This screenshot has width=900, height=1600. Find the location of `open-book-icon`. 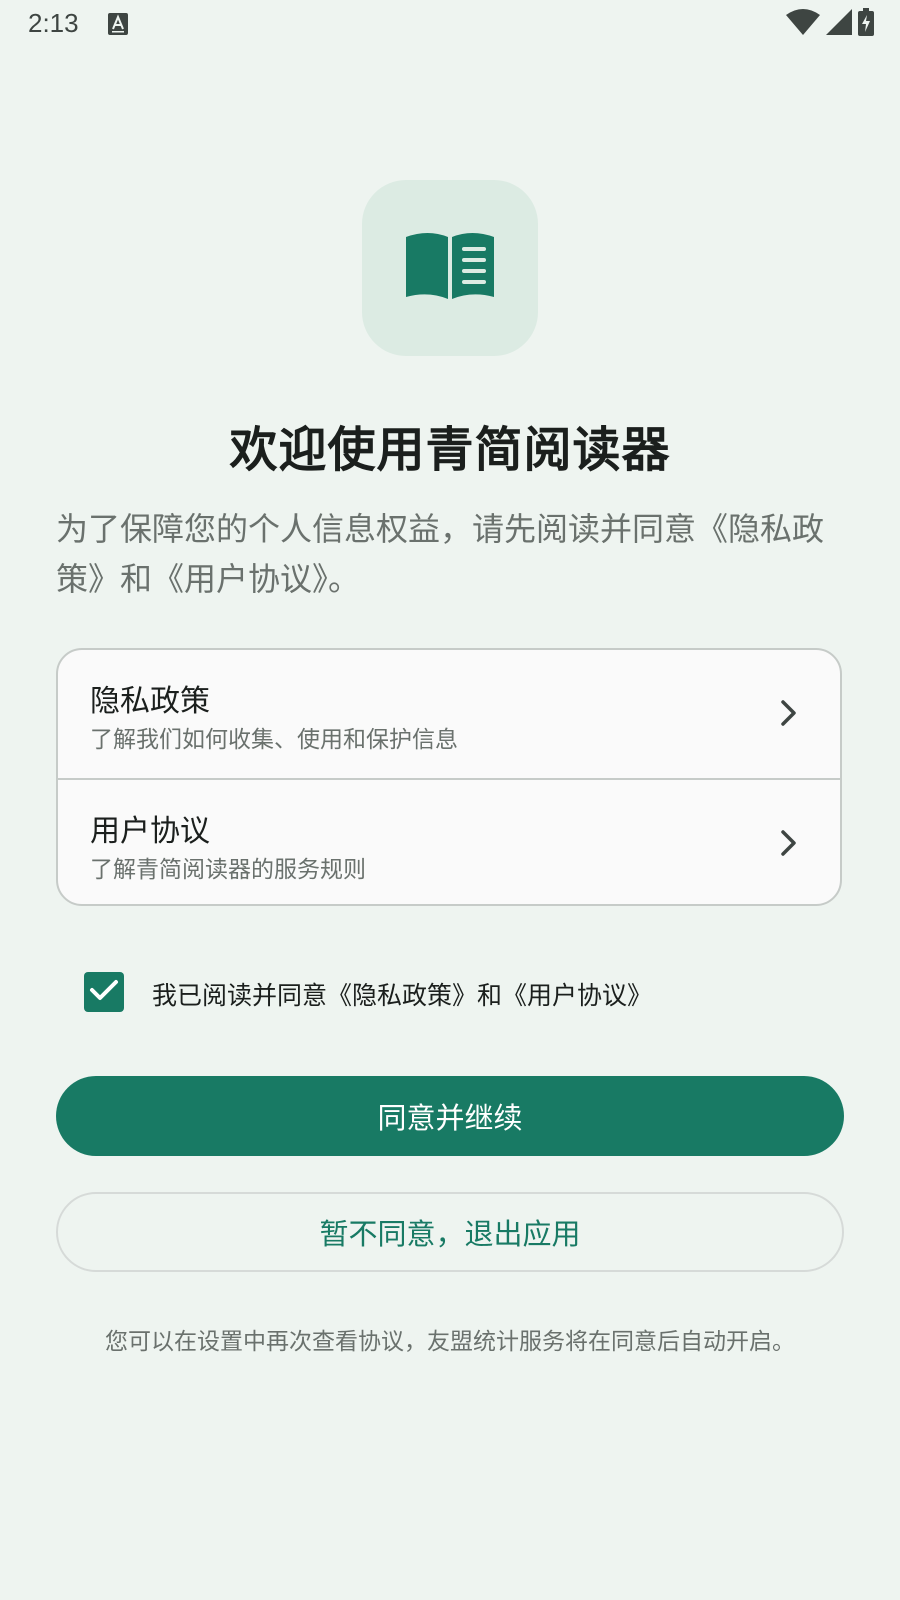

open-book-icon is located at coordinates (450, 268).